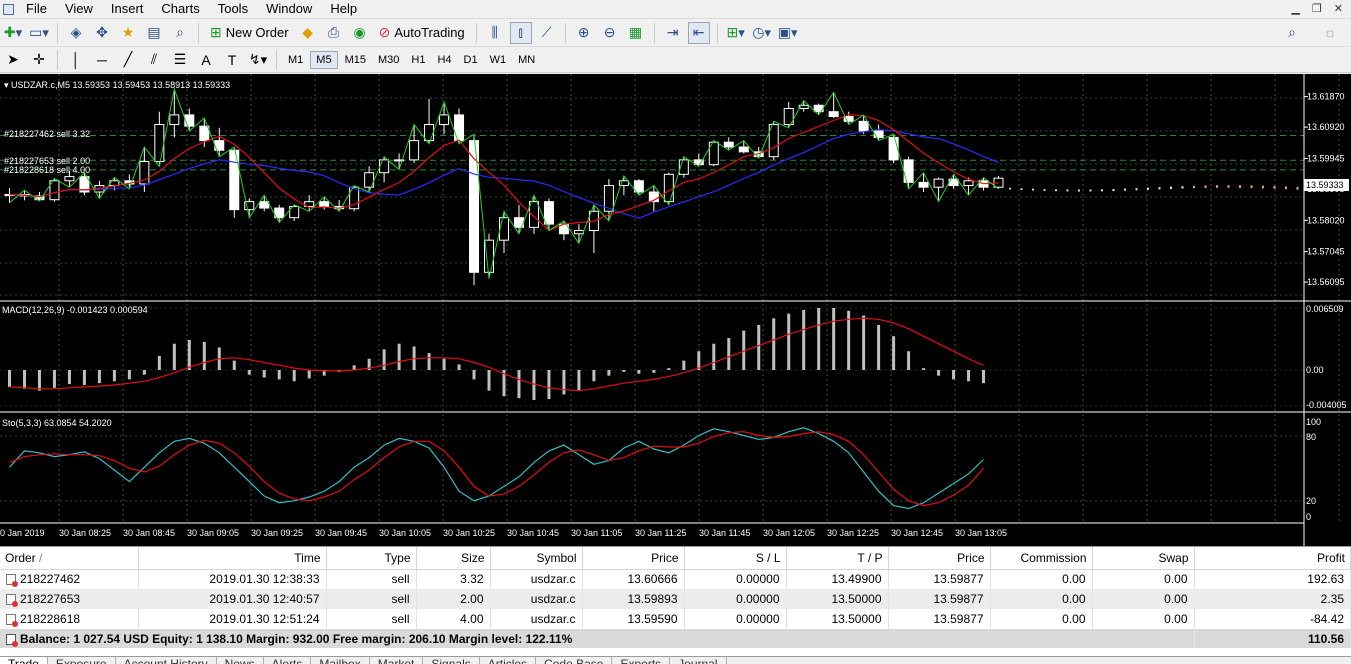 The image size is (1351, 664). I want to click on terminal-tab: Signals, so click(451, 660).